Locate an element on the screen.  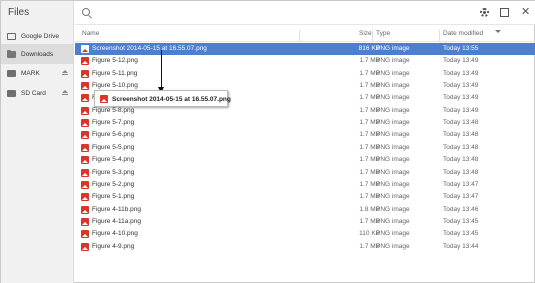
table-row: Figure 5-1.png 1.7 MB PNG image Today 13:47 is located at coordinates (305, 197).